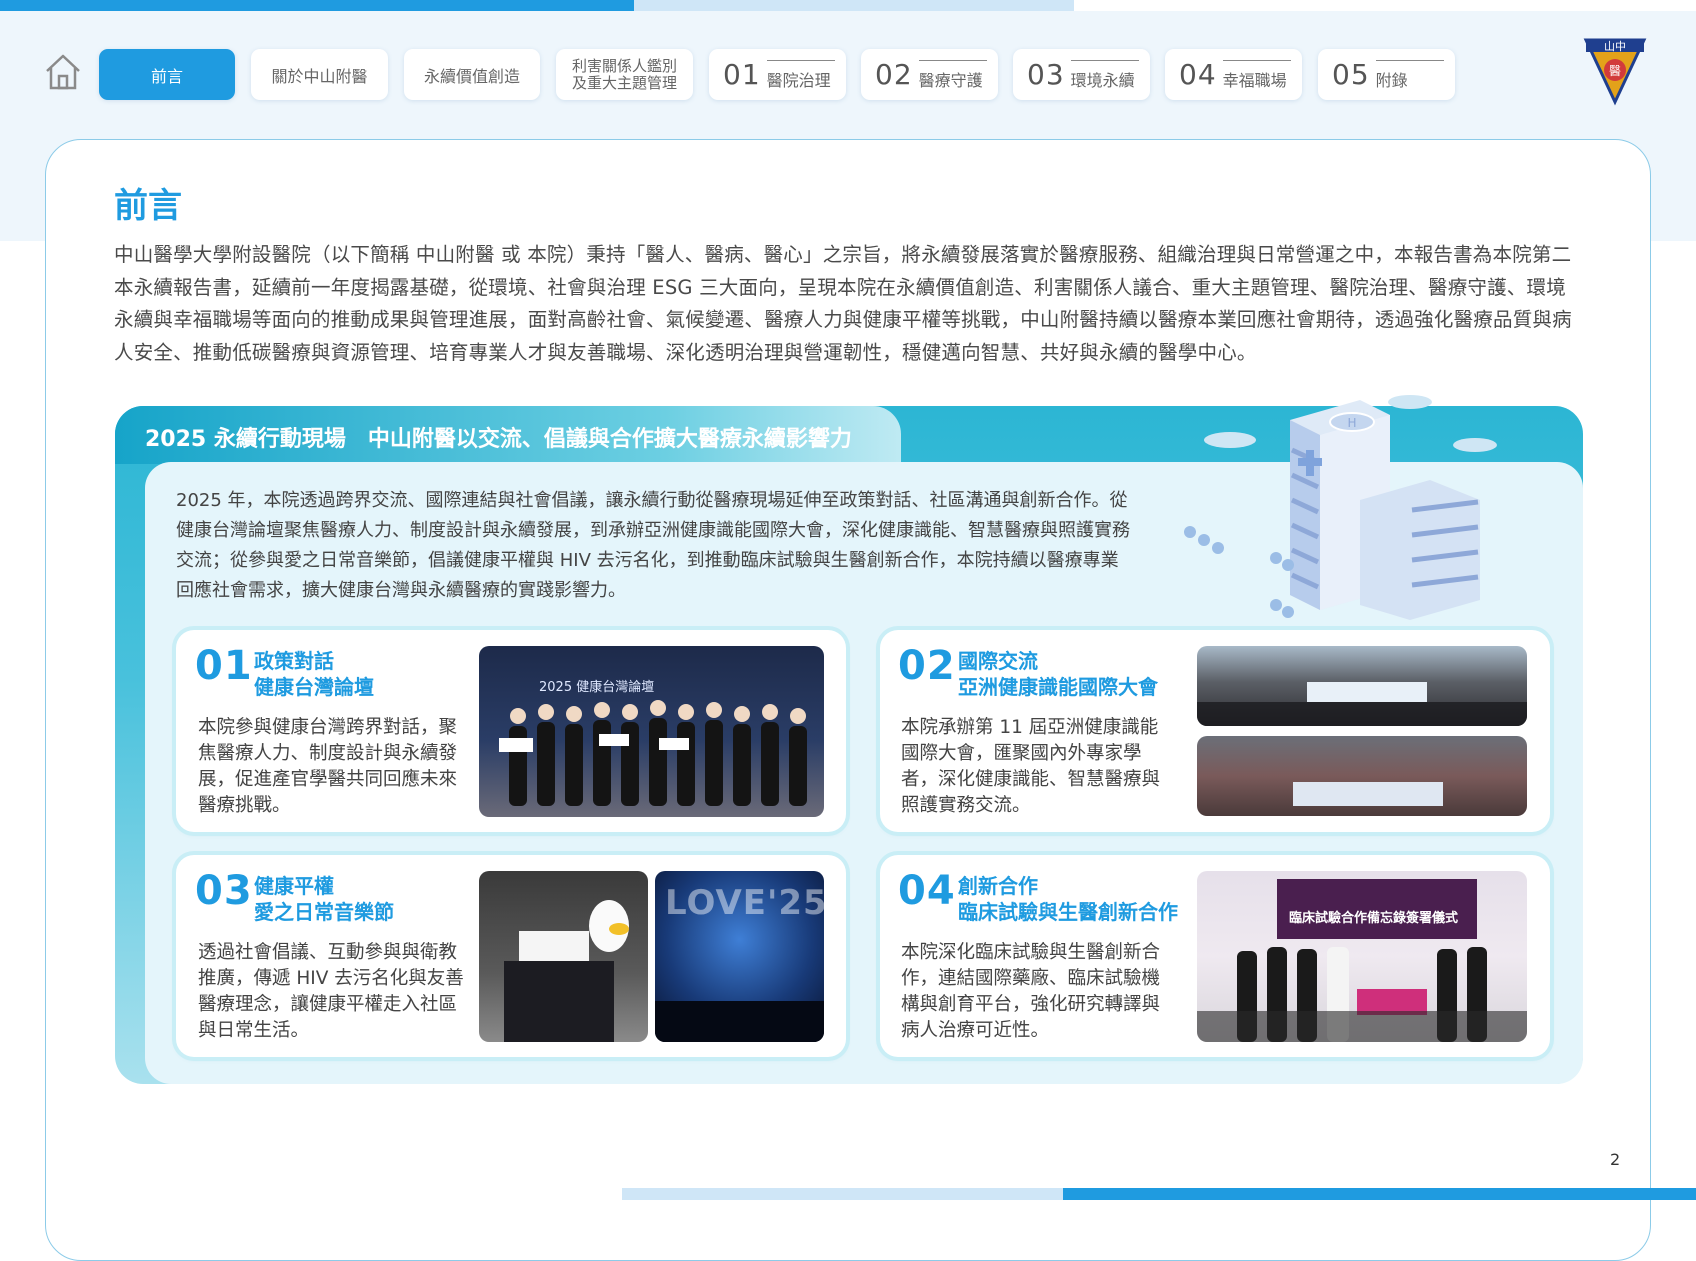 This screenshot has height=1261, width=1696. Describe the element at coordinates (1233, 74) in the screenshot. I see `tab-chapter-04: 04 幸福職場` at that location.